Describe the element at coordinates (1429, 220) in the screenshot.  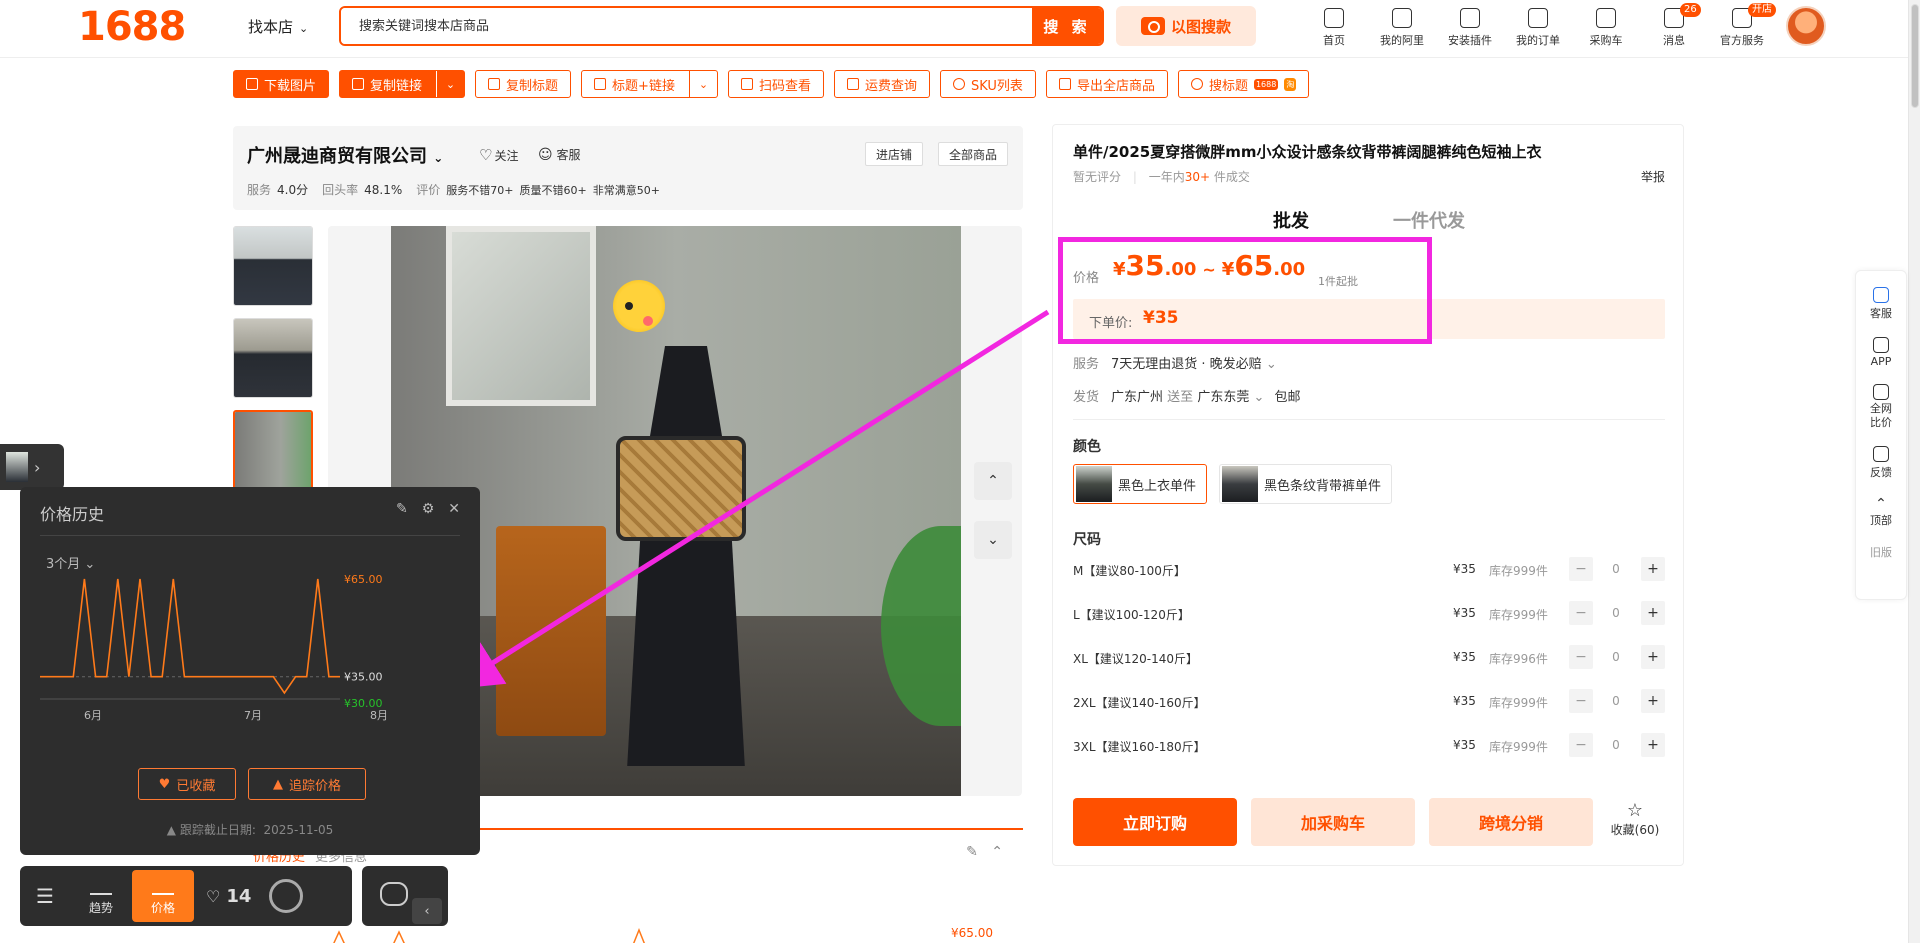
I see `tab-dropship: 一件代发` at that location.